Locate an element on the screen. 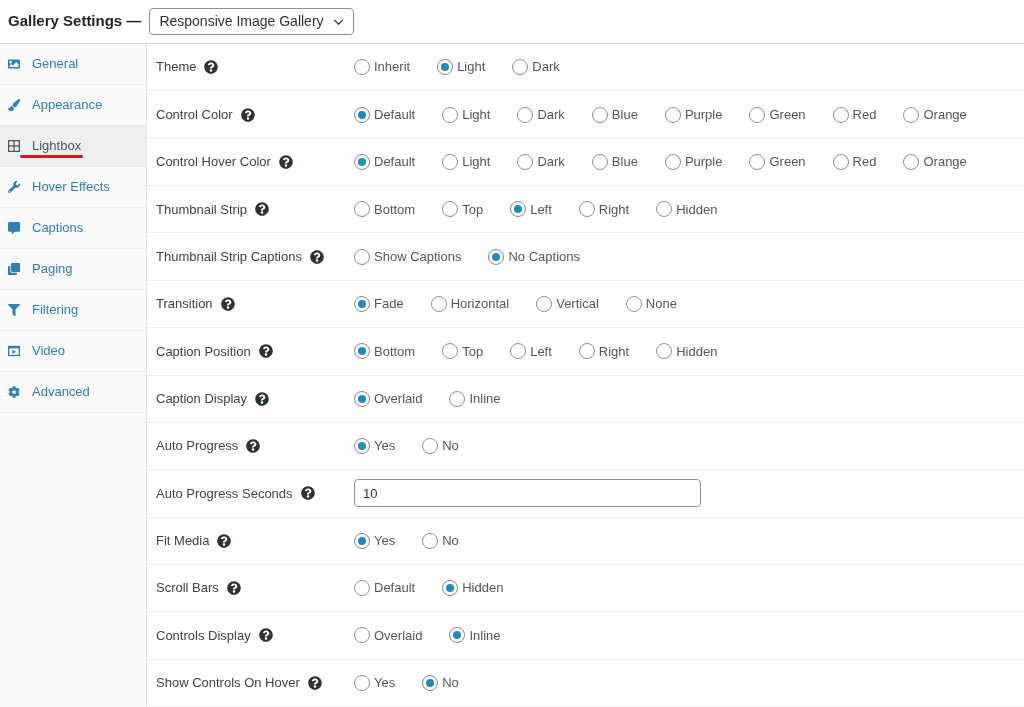  radio-label: Purple is located at coordinates (703, 114).